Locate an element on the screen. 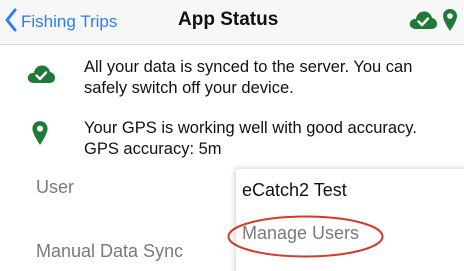  user-label: User is located at coordinates (55, 187).